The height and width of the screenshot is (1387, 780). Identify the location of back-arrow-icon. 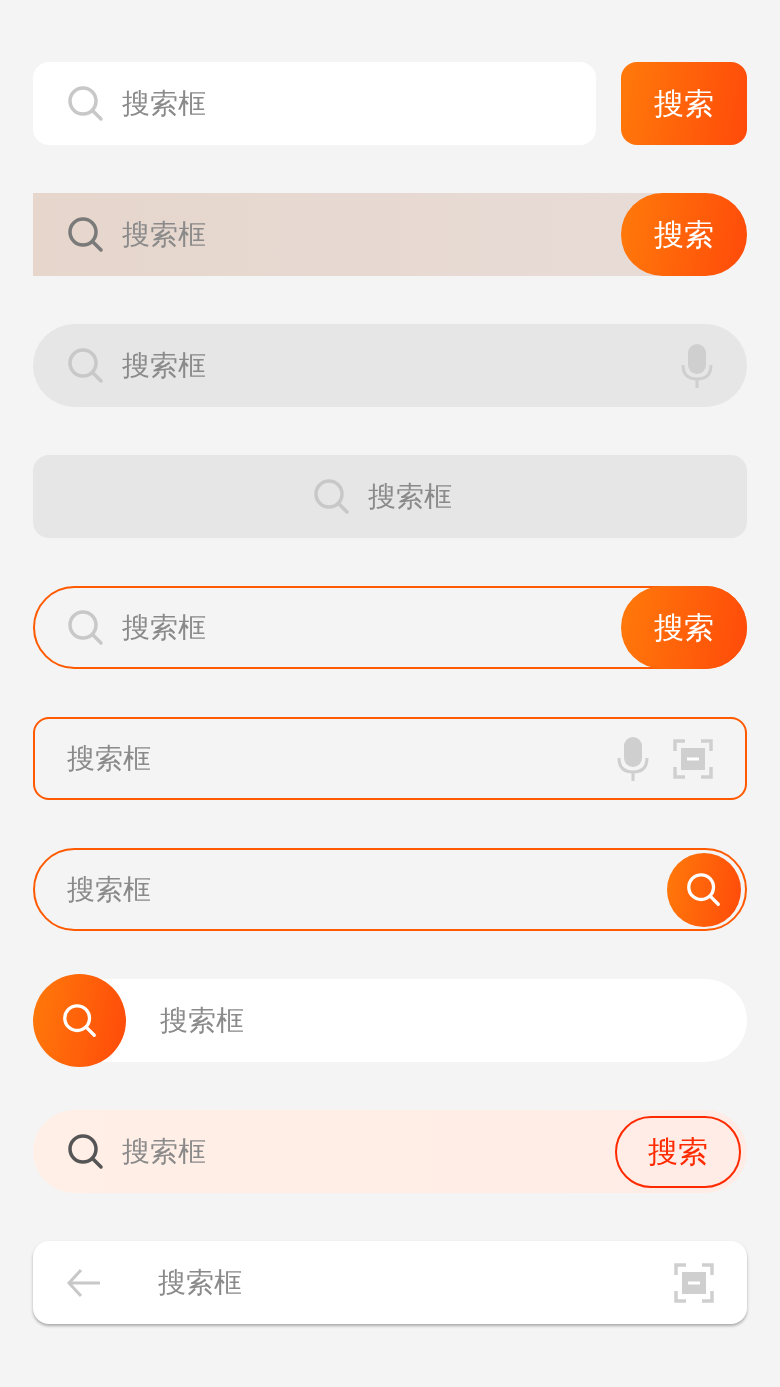
(84, 1282).